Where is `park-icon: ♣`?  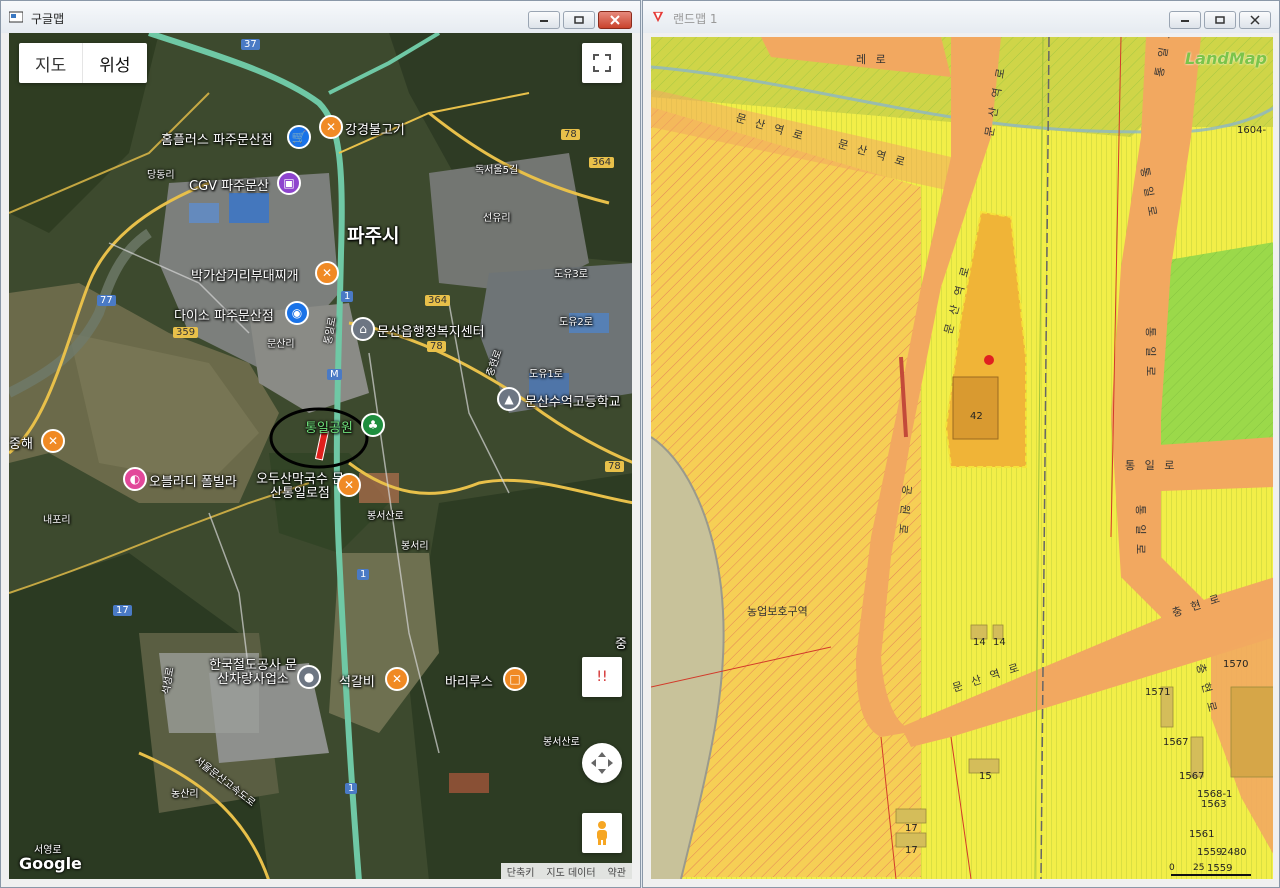 park-icon: ♣ is located at coordinates (373, 425).